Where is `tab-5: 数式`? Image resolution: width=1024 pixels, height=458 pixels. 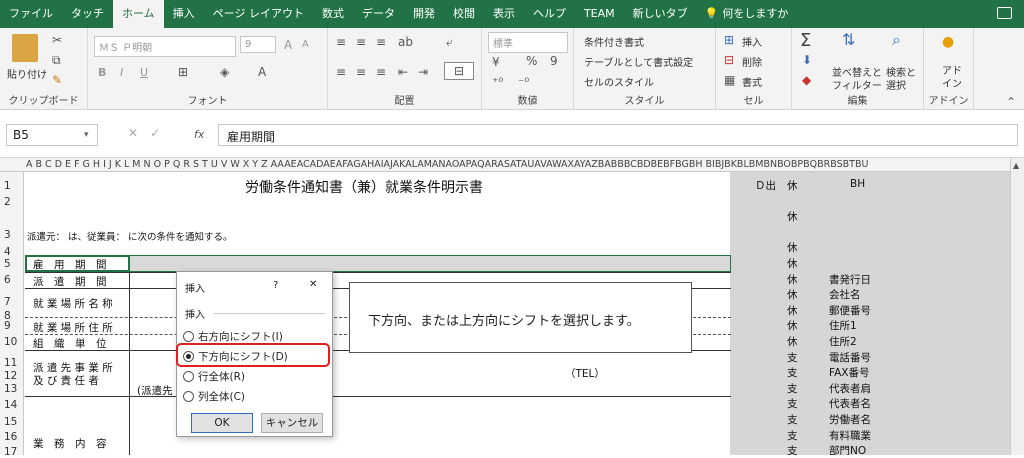
tab-5: 数式 is located at coordinates (333, 14).